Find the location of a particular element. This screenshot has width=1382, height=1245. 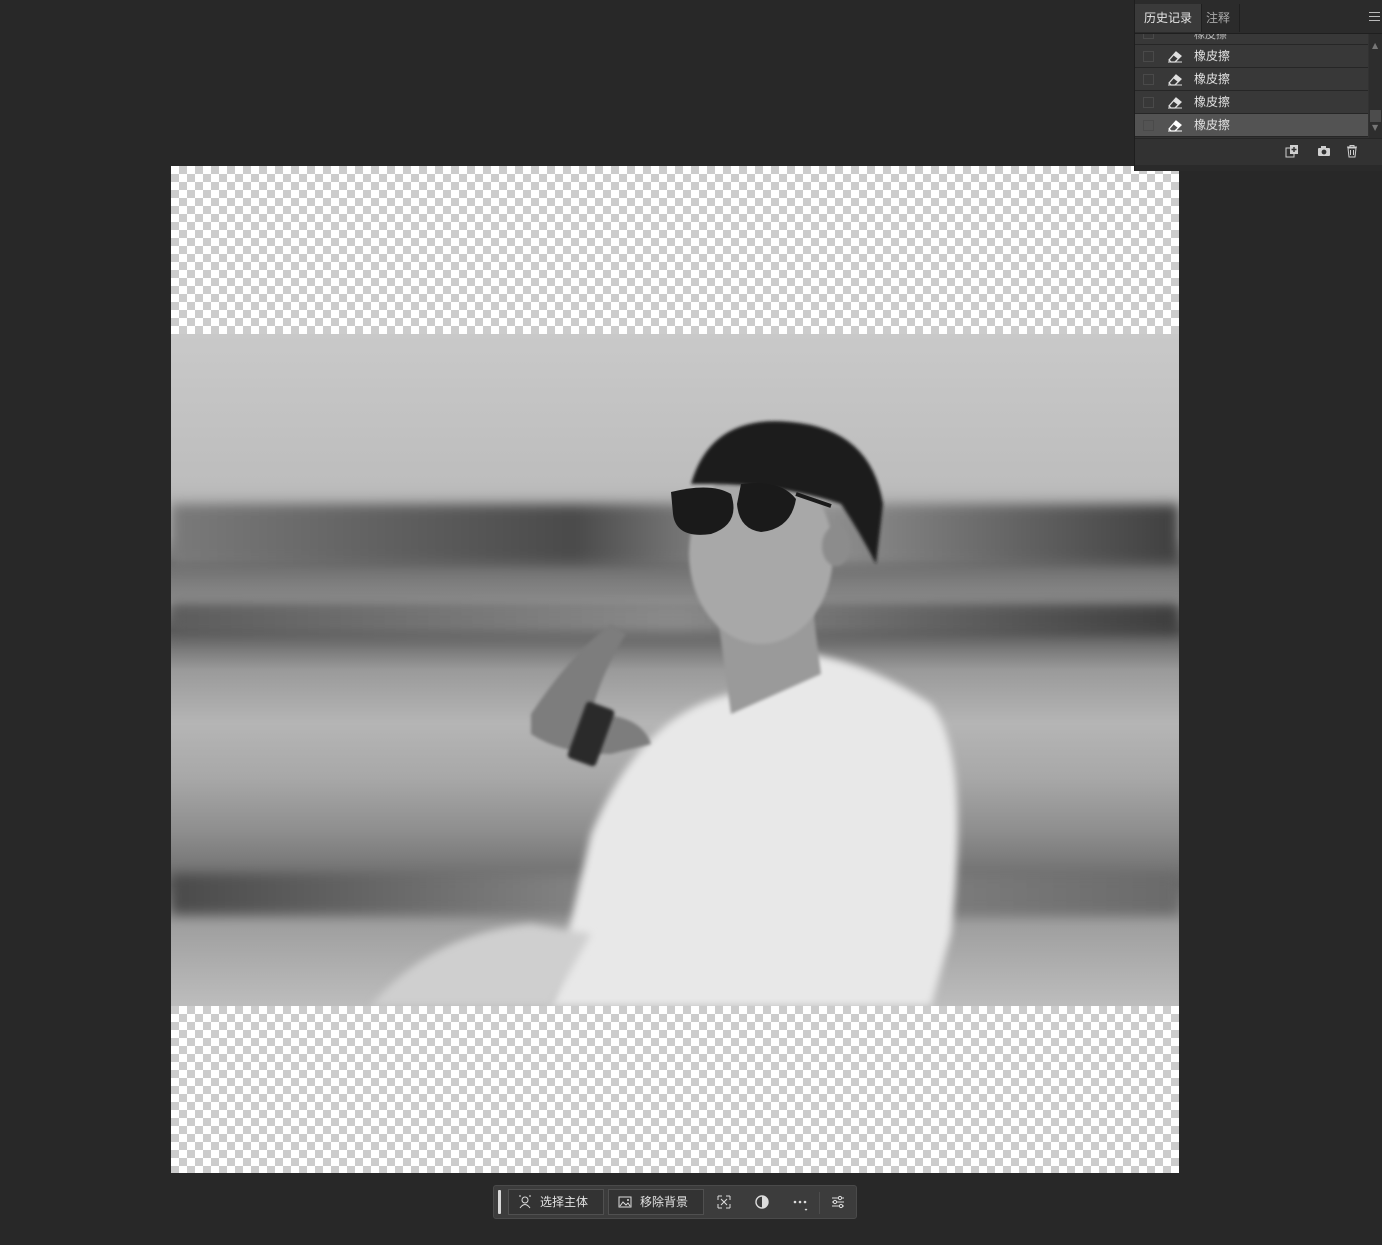

history-list: 橡皮擦 橡皮擦 橡皮擦 橡皮擦 橡皮擦 is located at coordinates (1251, 86).